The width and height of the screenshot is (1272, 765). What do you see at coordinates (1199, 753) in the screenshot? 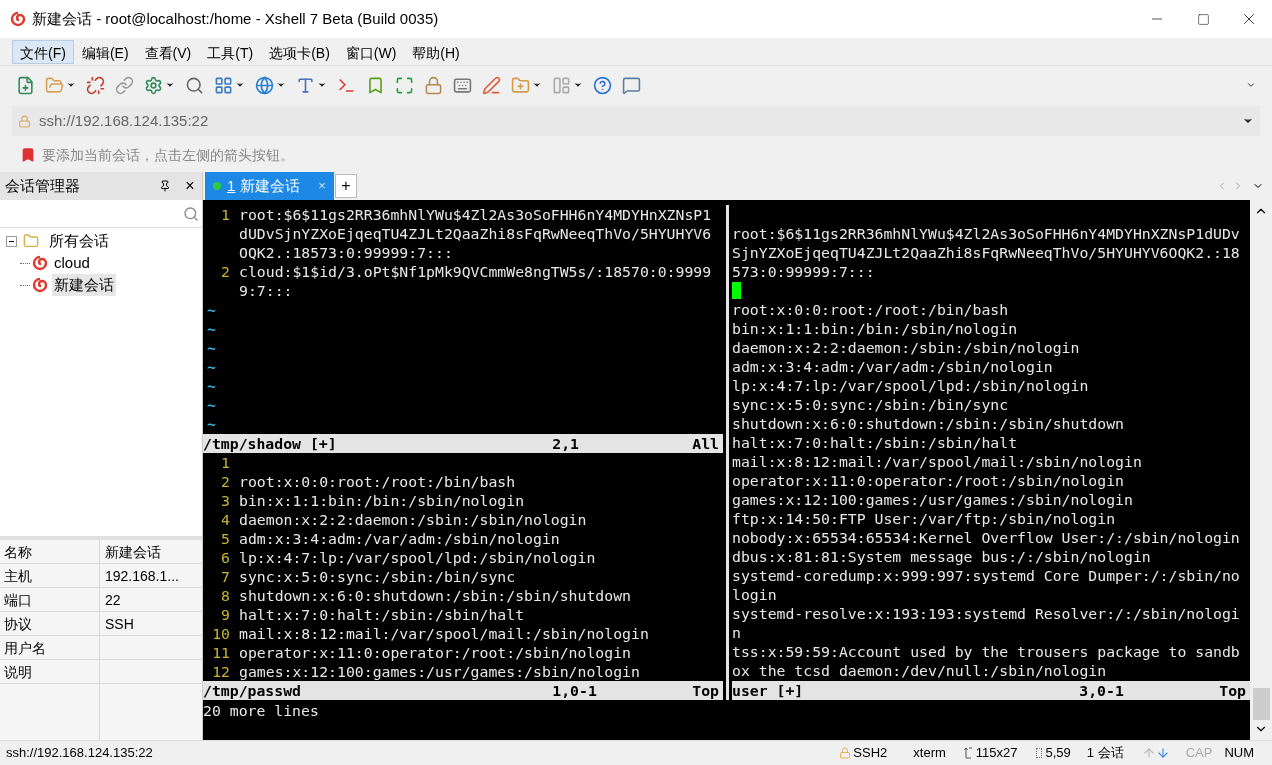
I see `key-indicator: CAP` at bounding box center [1199, 753].